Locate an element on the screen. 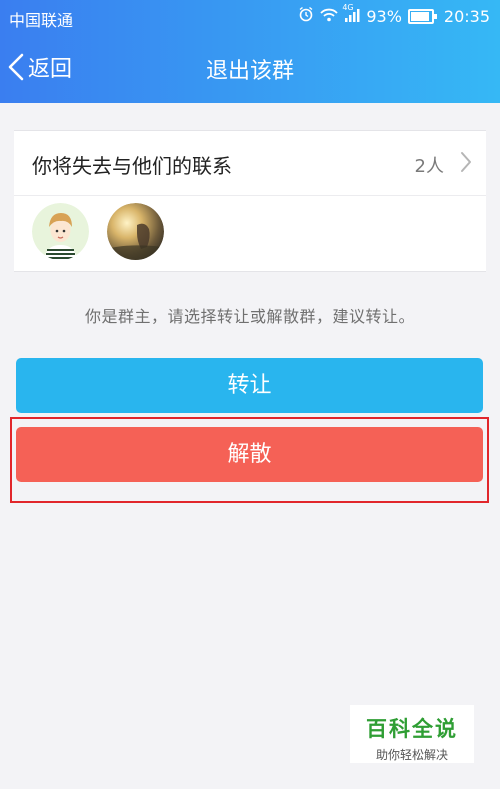 The height and width of the screenshot is (789, 500). page-title: 退出该群 is located at coordinates (249, 71).